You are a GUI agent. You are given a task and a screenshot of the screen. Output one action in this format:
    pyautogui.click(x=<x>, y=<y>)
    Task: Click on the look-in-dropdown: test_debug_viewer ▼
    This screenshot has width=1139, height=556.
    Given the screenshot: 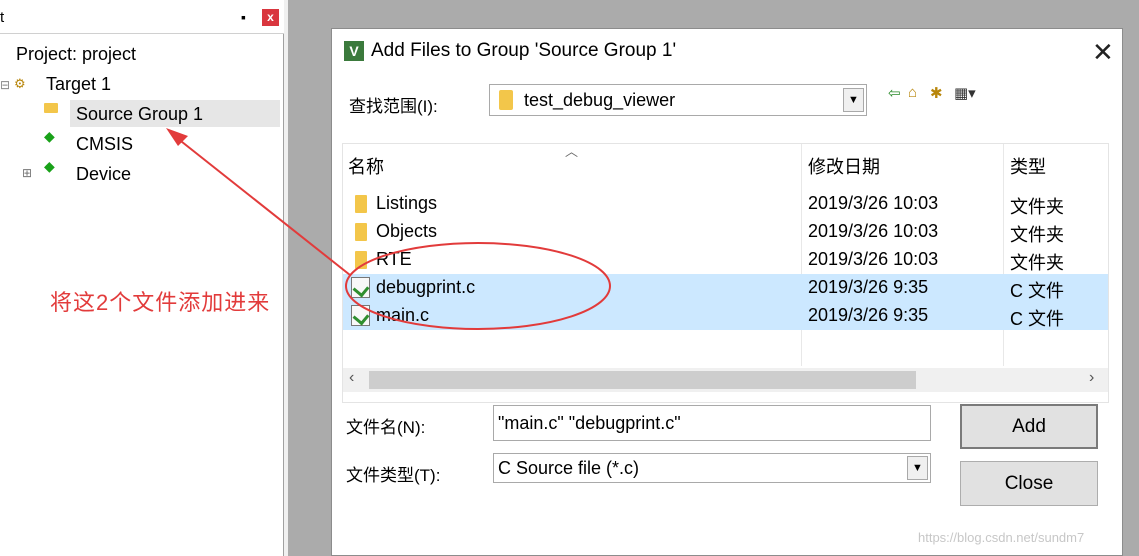 What is the action you would take?
    pyautogui.click(x=678, y=100)
    